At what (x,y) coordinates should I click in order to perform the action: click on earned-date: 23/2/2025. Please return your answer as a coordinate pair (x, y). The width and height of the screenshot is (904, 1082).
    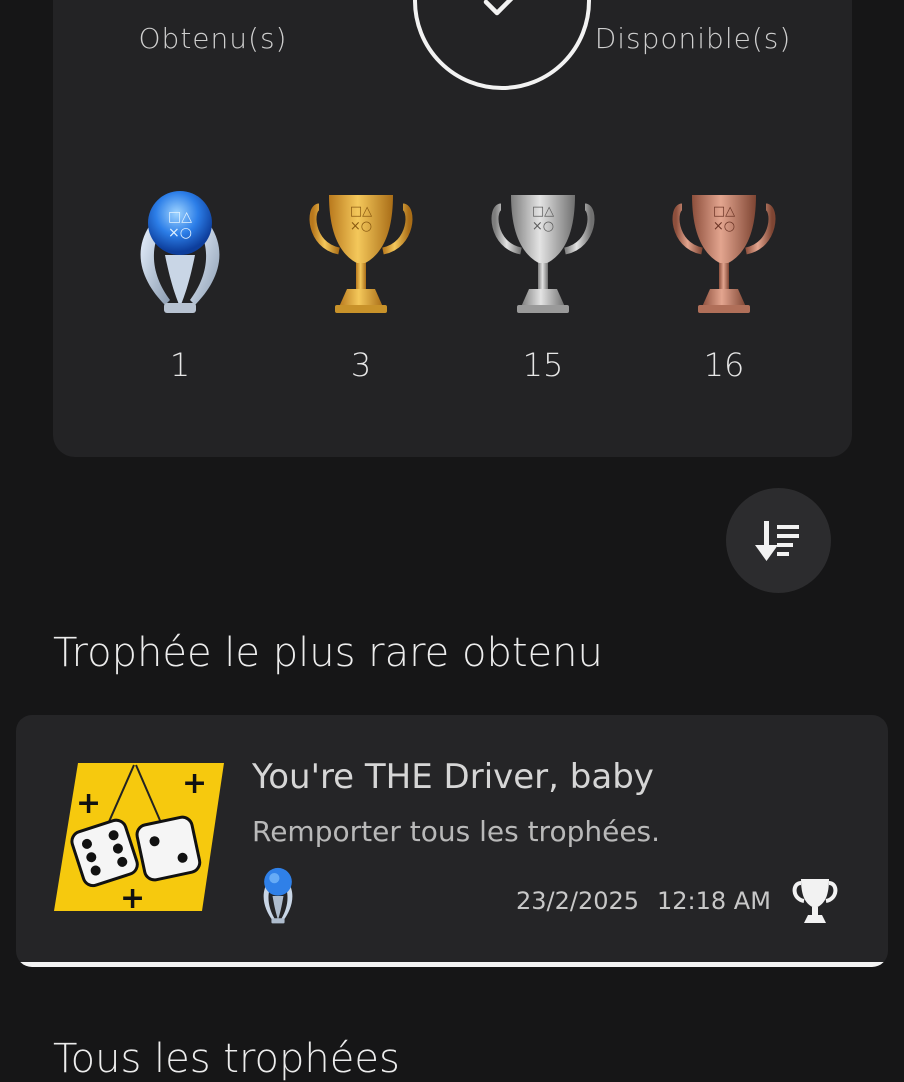
    Looking at the image, I should click on (578, 901).